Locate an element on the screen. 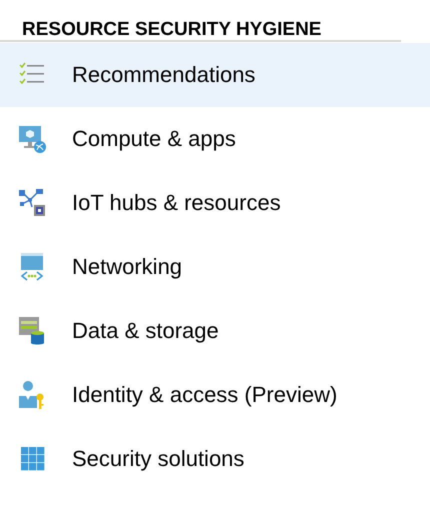 The width and height of the screenshot is (430, 518). menu-item: Recommendations is located at coordinates (215, 75).